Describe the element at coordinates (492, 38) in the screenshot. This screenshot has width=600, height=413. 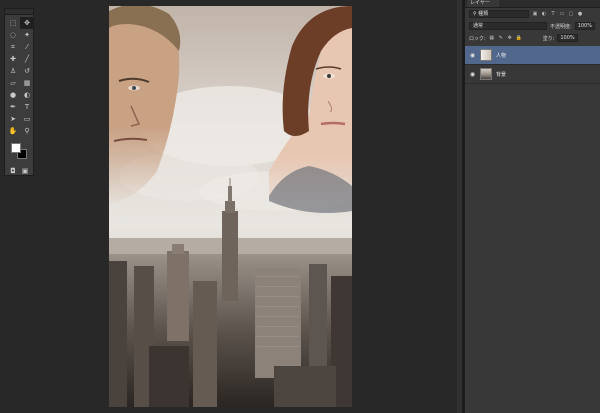
I see `lock-transparent-icon: ▦` at that location.